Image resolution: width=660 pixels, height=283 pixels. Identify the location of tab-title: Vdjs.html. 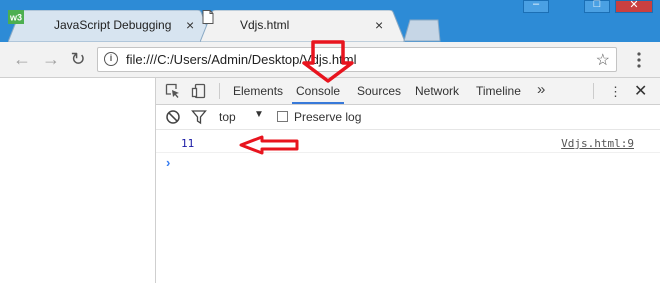
(265, 25).